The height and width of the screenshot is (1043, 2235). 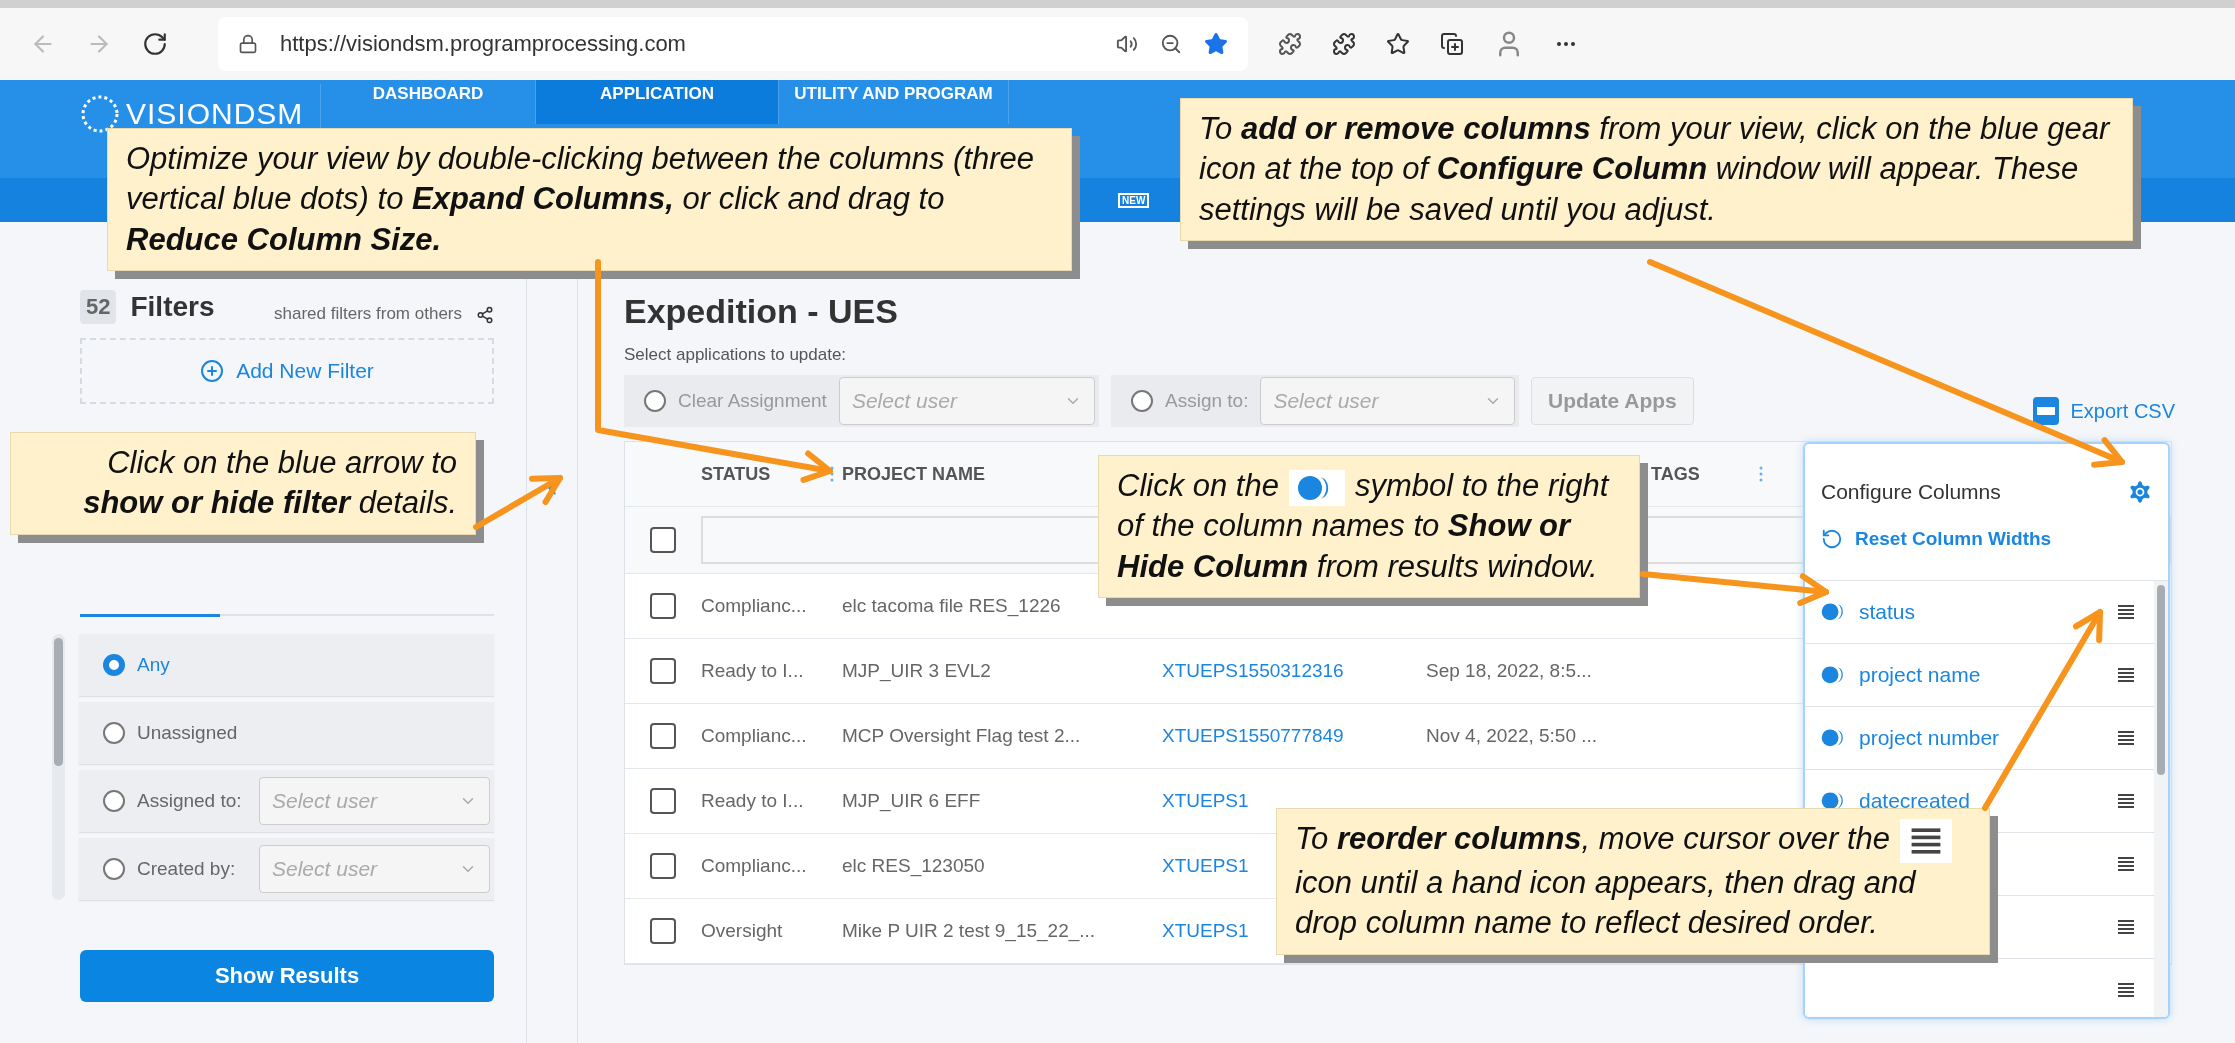 I want to click on select-all-checkbox, so click(x=663, y=540).